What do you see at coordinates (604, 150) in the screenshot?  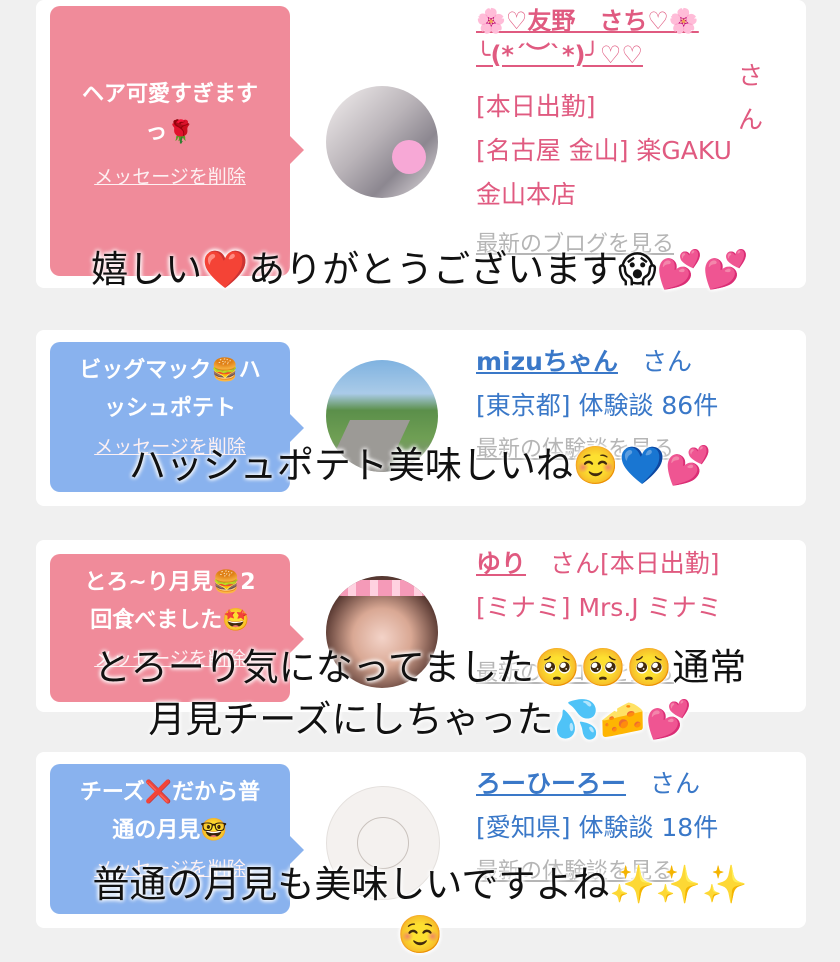 I see `info-line: [名古屋 金山] 楽GAKU` at bounding box center [604, 150].